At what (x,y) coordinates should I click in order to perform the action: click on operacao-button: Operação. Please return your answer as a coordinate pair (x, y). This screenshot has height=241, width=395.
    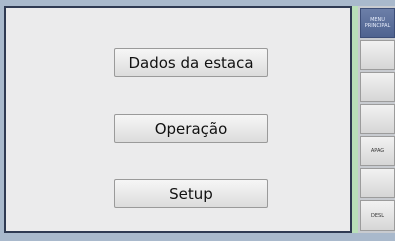
    Looking at the image, I should click on (191, 128).